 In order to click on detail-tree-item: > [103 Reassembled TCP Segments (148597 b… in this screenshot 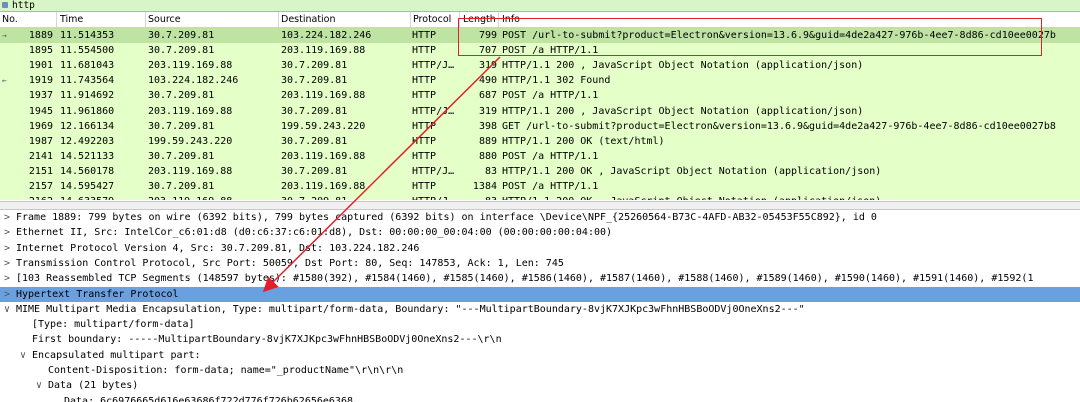, I will do `click(540, 279)`.